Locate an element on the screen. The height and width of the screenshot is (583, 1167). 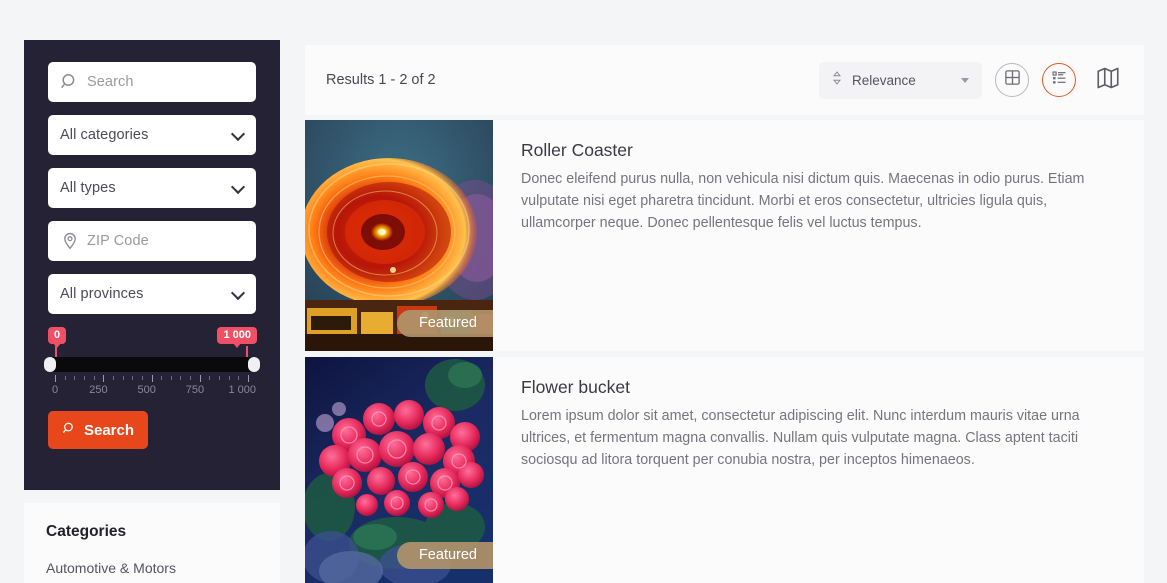
slider-tick-label: 1 000 is located at coordinates (242, 390).